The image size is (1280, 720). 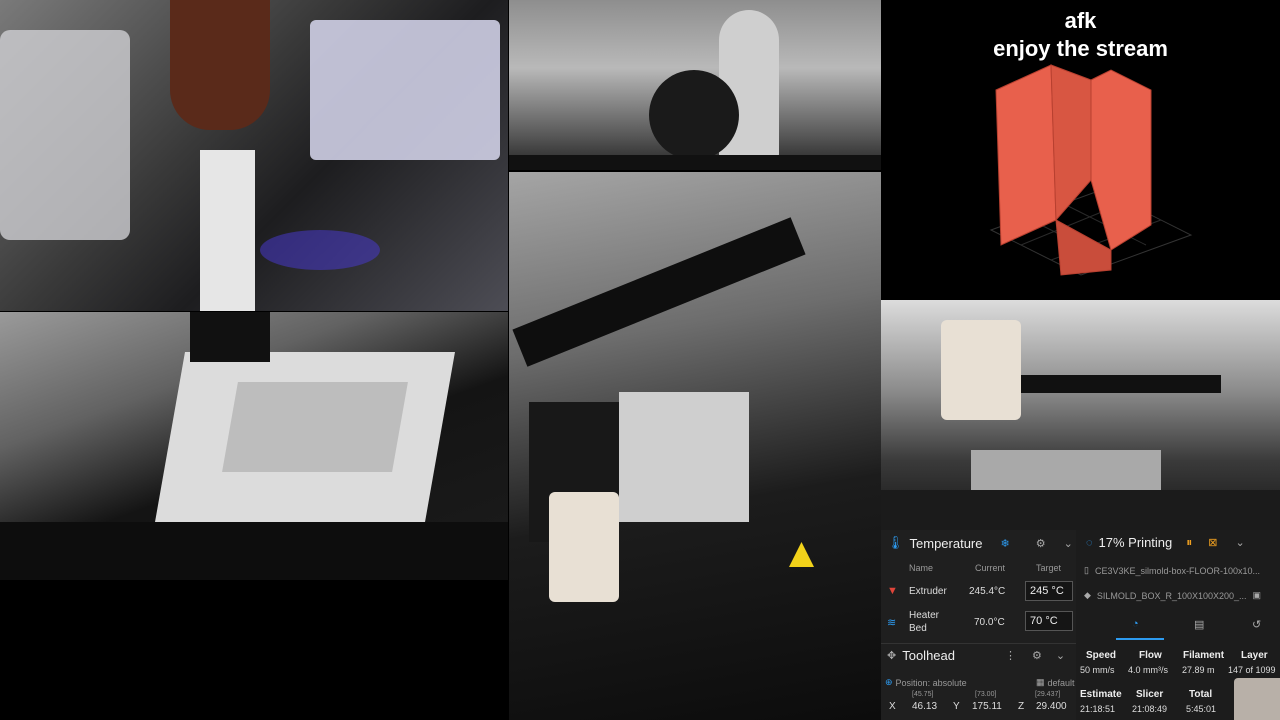 I want to click on fan-shroud, so click(x=65, y=135).